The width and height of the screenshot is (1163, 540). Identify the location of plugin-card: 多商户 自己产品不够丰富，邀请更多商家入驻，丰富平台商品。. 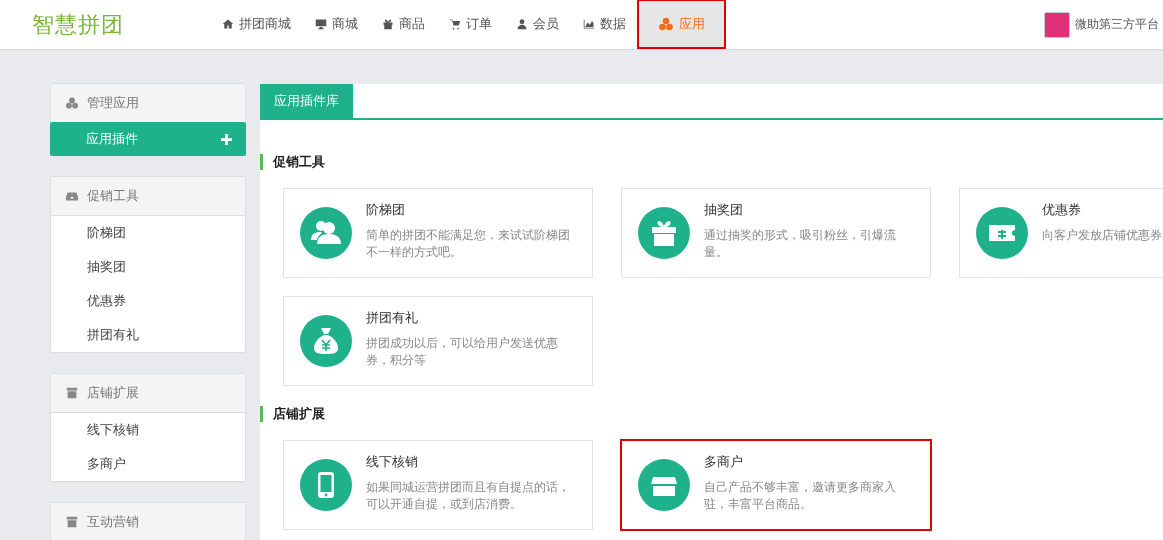
(776, 485).